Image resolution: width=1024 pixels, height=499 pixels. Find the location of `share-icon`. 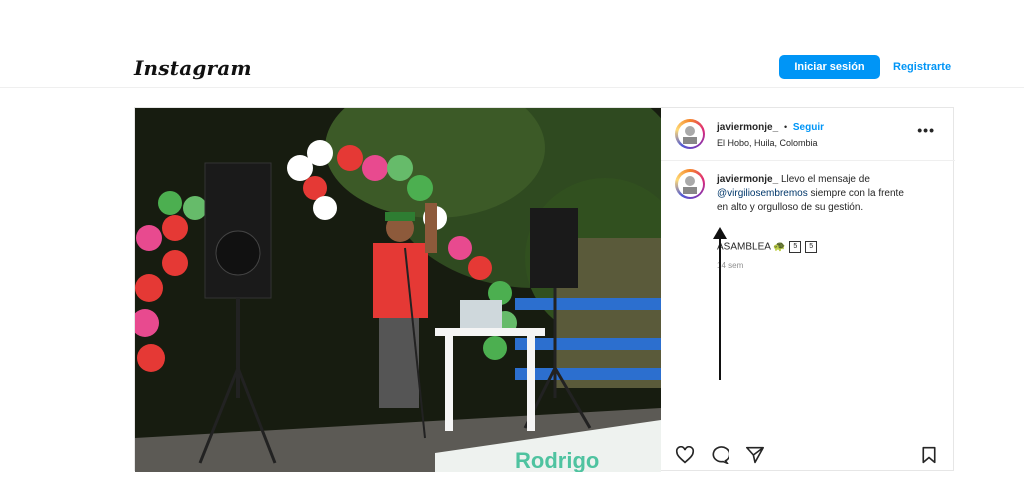

share-icon is located at coordinates (755, 457).